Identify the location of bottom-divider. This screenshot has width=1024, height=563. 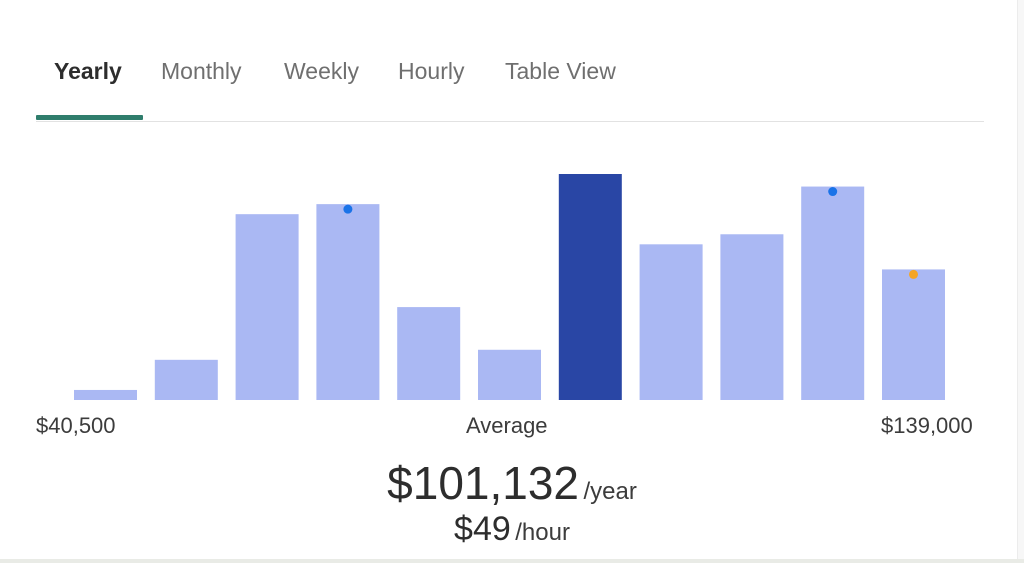
(512, 561).